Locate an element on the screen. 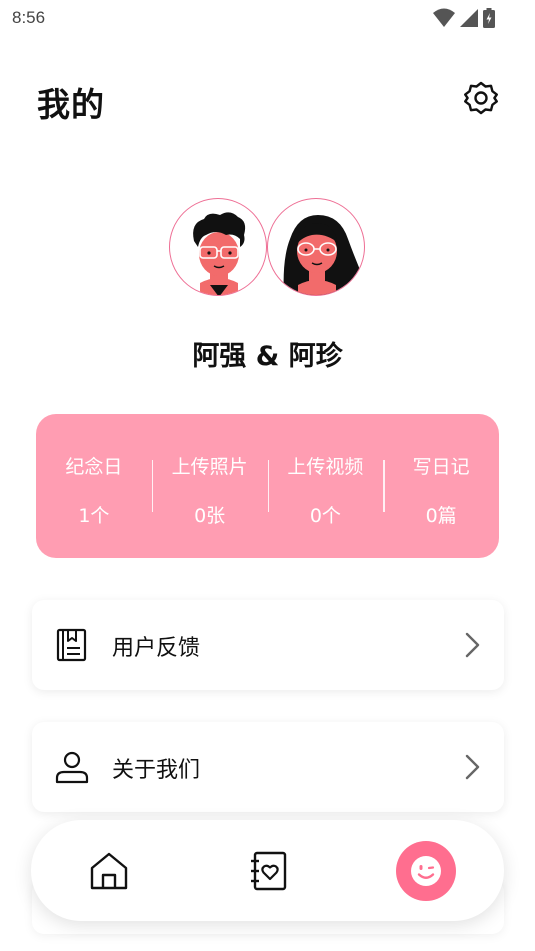  home-icon is located at coordinates (109, 871).